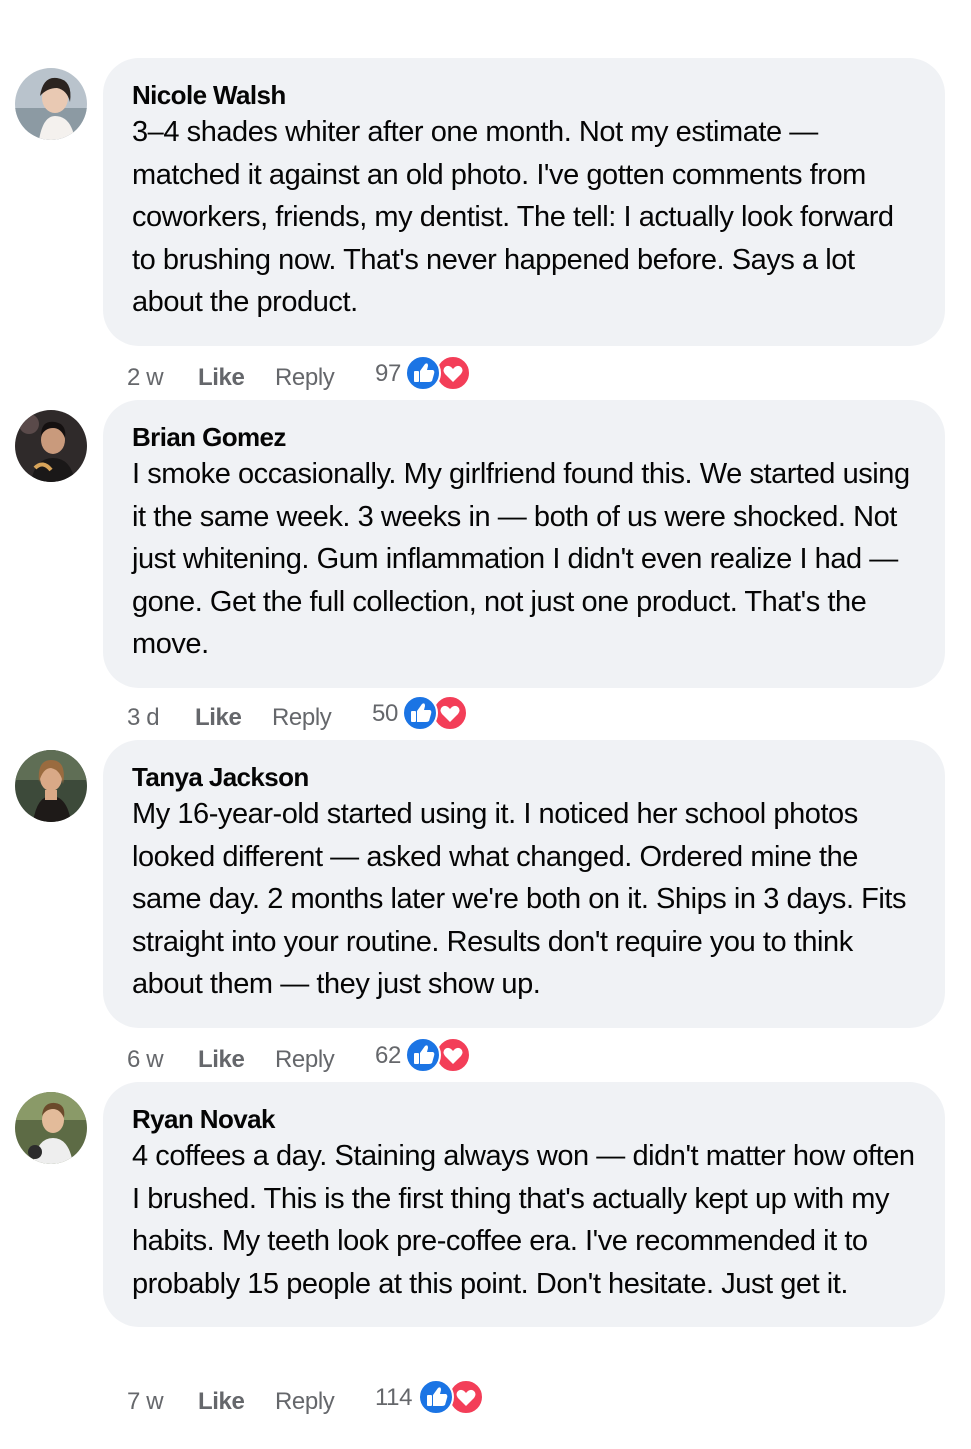 The image size is (971, 1449). I want to click on comment-author: Brian Gomez, so click(525, 437).